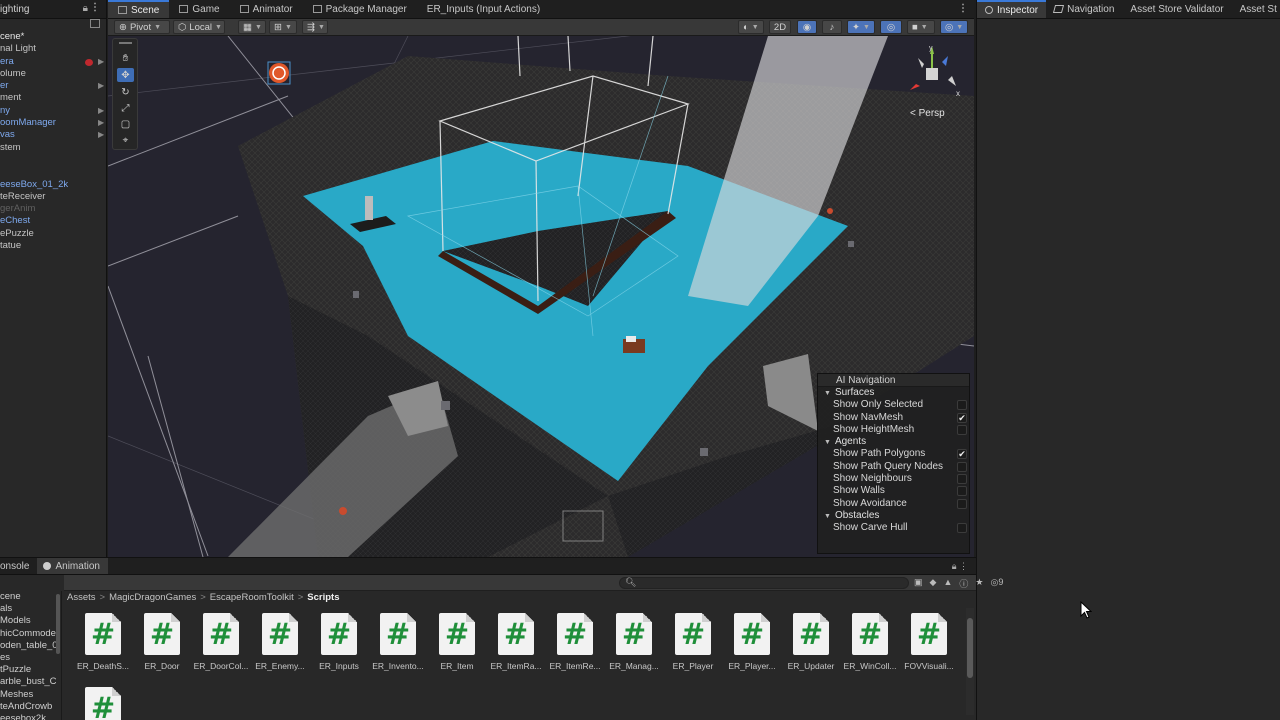 The width and height of the screenshot is (1280, 720). I want to click on hierarchy-item: oomManager ▶, so click(53, 123).